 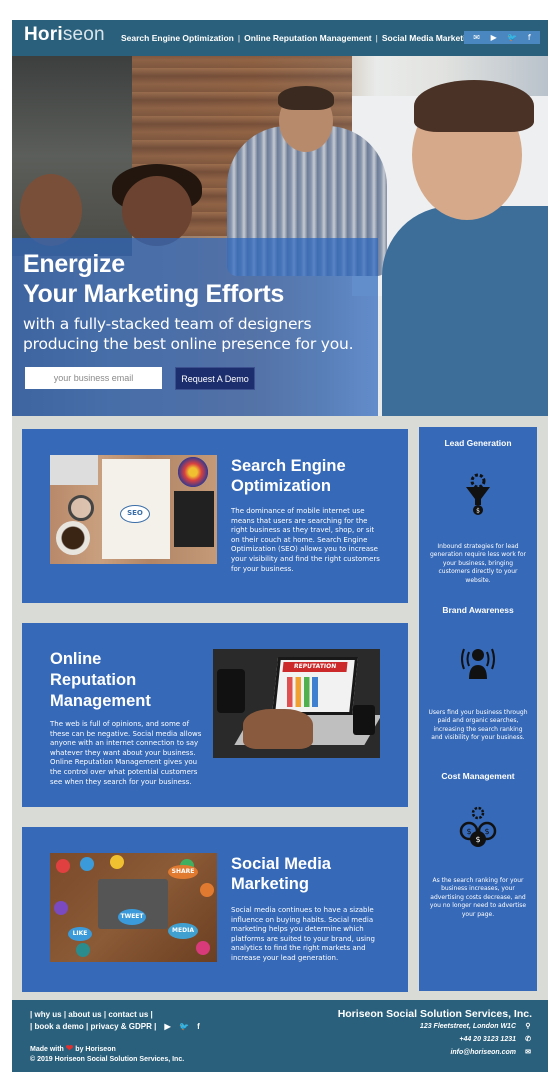 I want to click on flower-graphic, so click(x=193, y=472).